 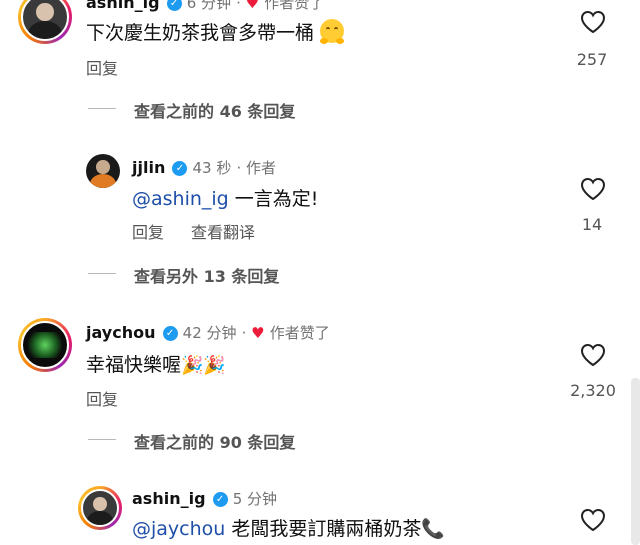 What do you see at coordinates (289, 529) in the screenshot?
I see `comment-text: @jaychou 老闆我要訂購兩桶奶茶📞` at bounding box center [289, 529].